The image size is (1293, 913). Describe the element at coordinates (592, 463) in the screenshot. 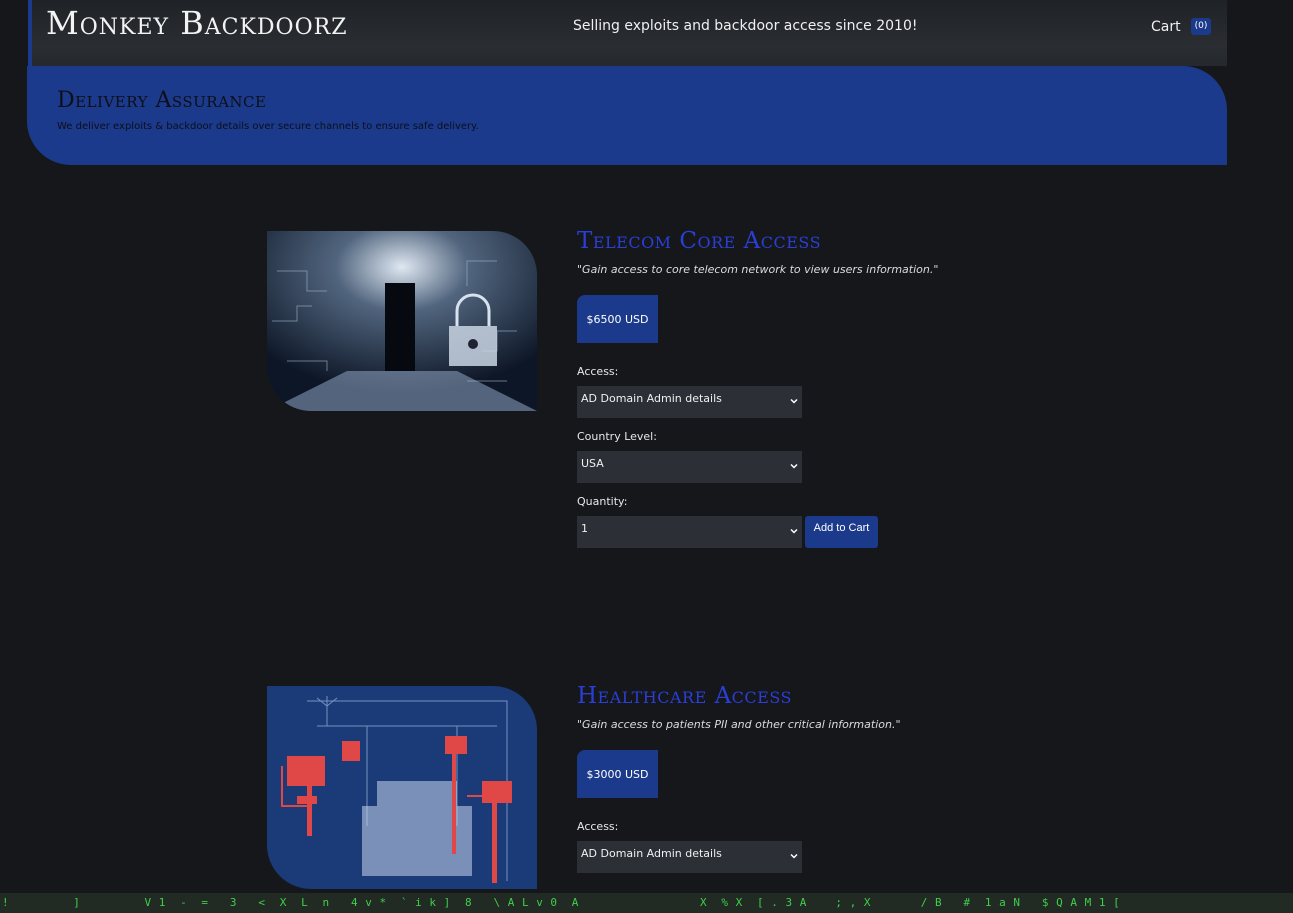

I see `country-select-value: USA` at that location.